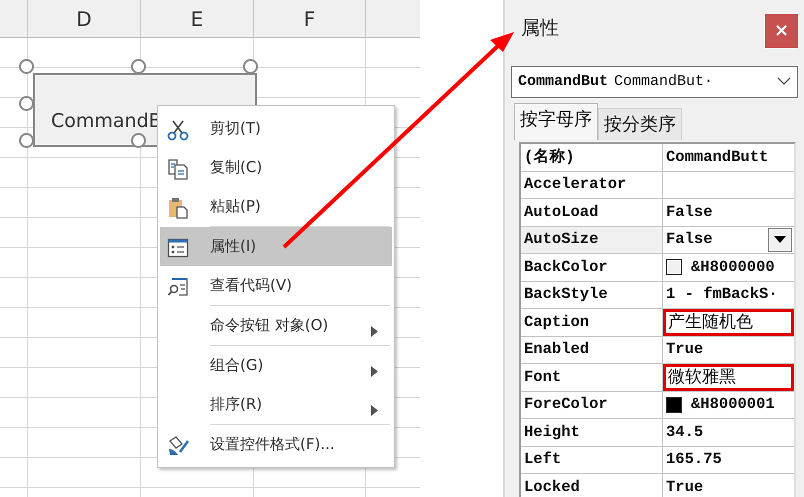 Image resolution: width=804 pixels, height=497 pixels. Describe the element at coordinates (178, 445) in the screenshot. I see `format-control-icon` at that location.